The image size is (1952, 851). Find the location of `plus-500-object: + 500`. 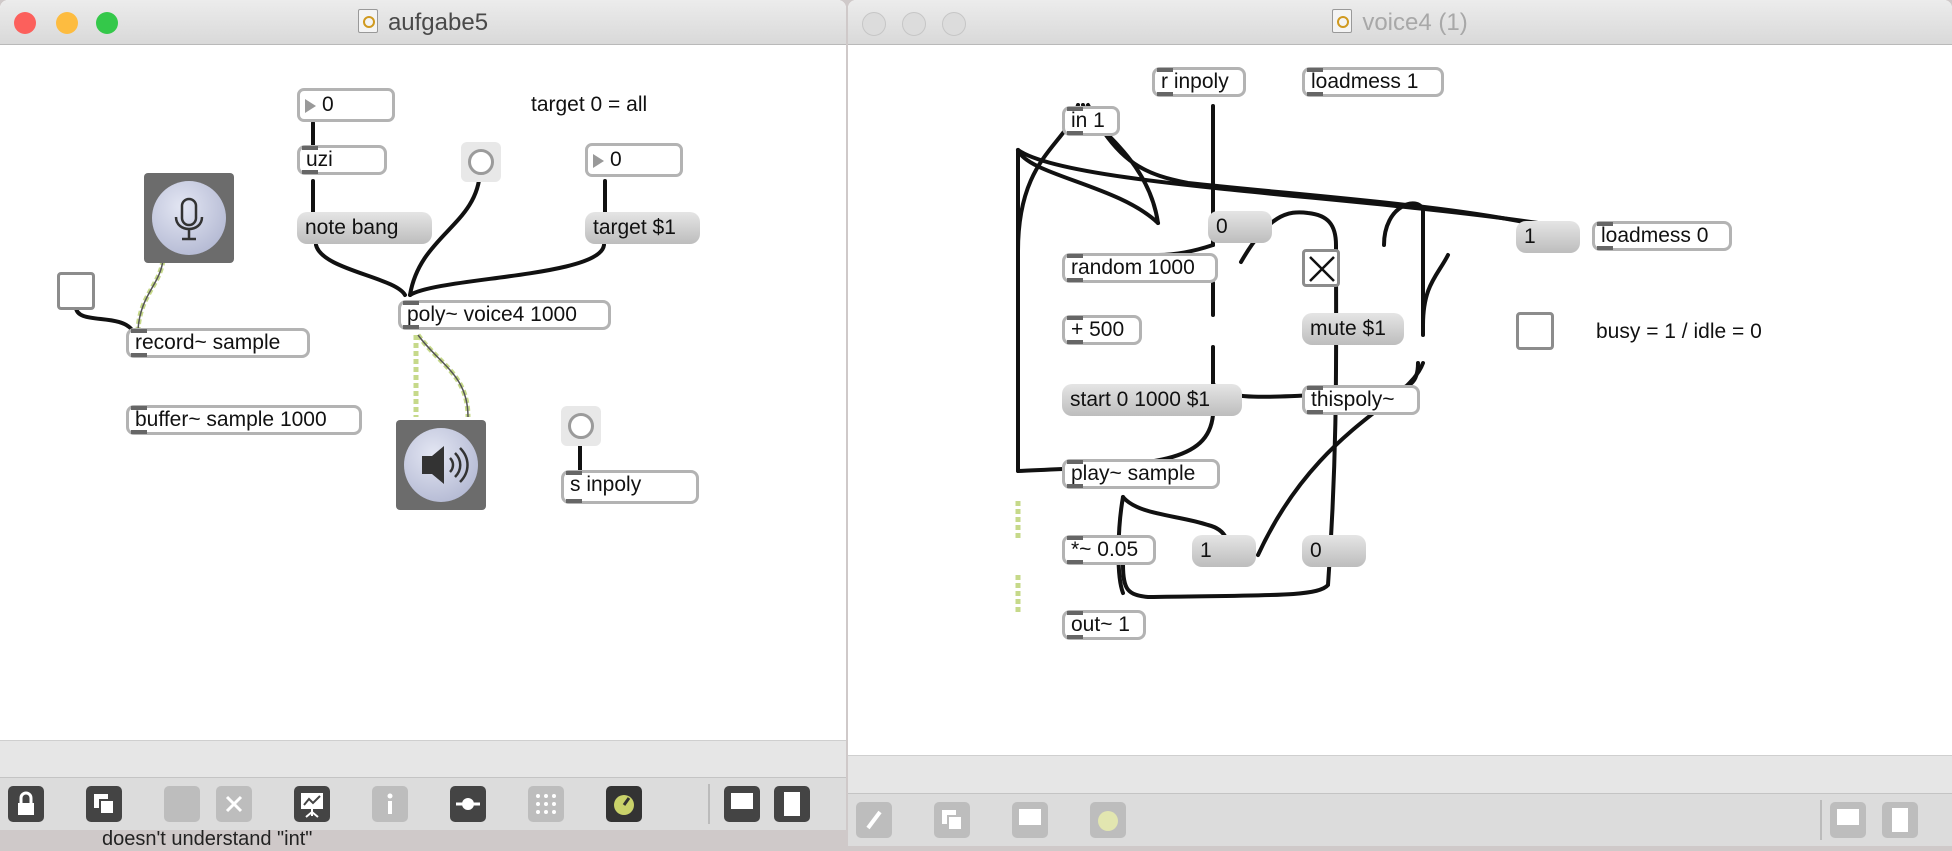

plus-500-object: + 500 is located at coordinates (1102, 330).